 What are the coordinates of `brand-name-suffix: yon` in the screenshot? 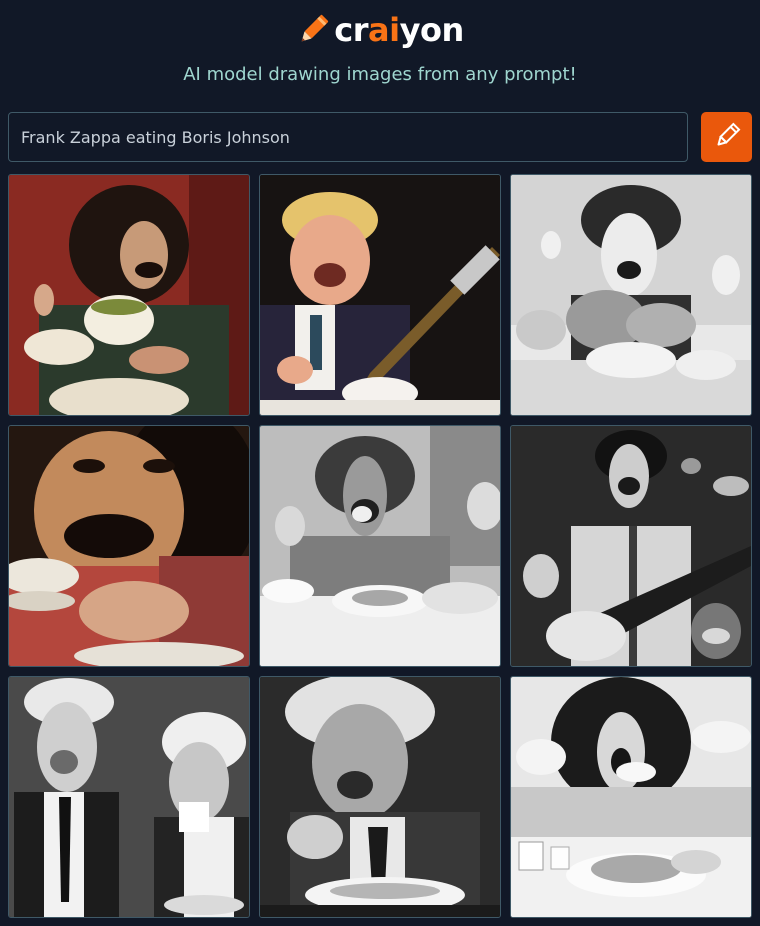 It's located at (432, 30).